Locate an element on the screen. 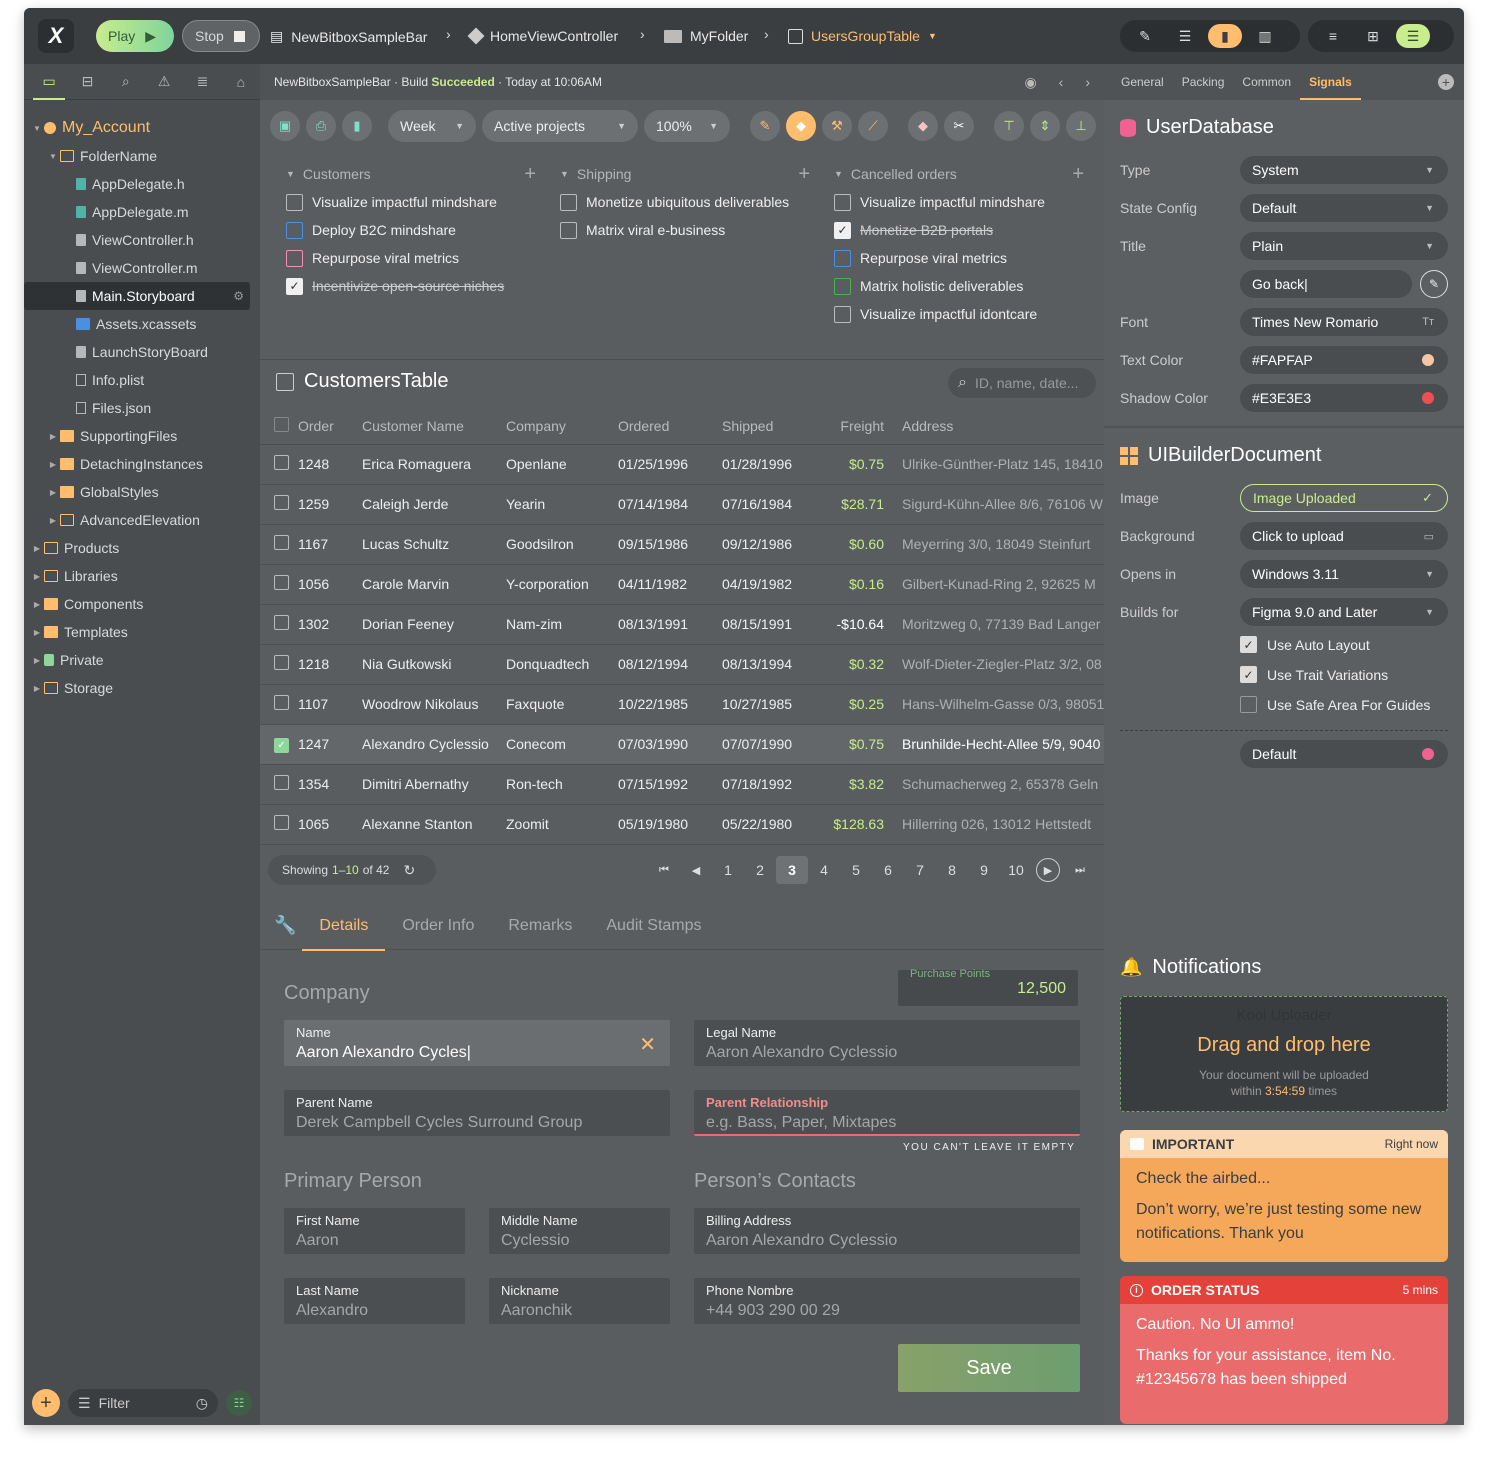  tree-item: Files.json is located at coordinates (142, 408).